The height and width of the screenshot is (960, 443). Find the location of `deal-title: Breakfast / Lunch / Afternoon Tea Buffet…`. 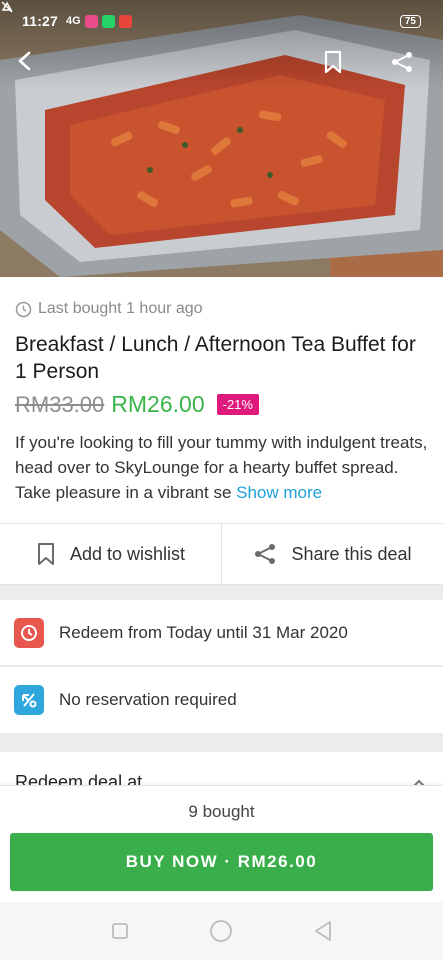

deal-title: Breakfast / Lunch / Afternoon Tea Buffet… is located at coordinates (215, 358).